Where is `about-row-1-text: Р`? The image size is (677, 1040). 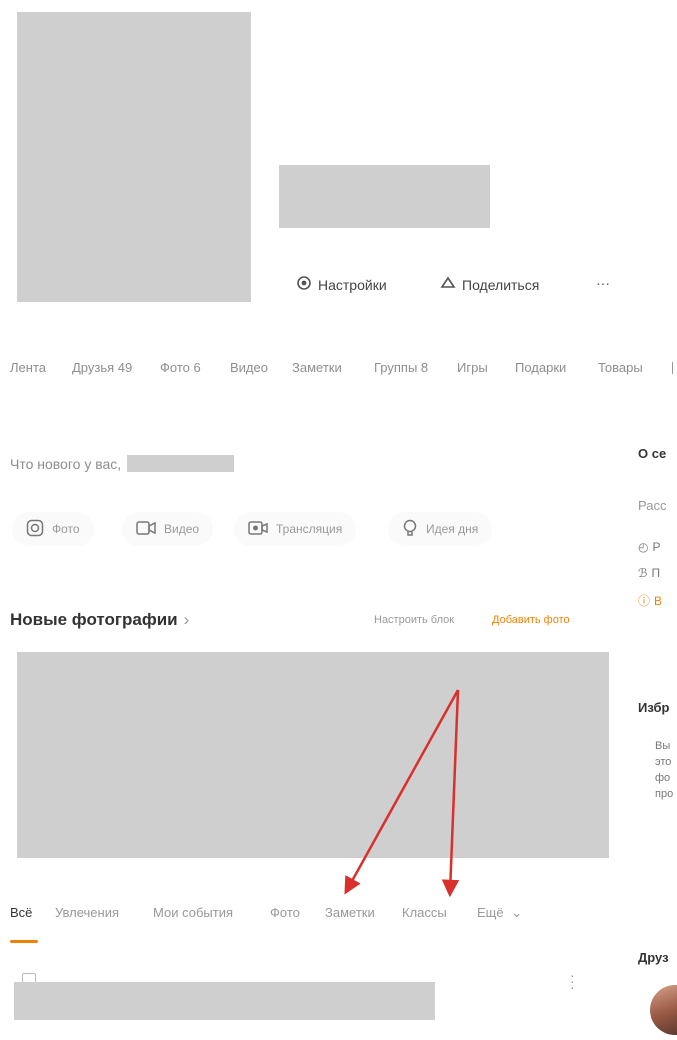
about-row-1-text: Р is located at coordinates (656, 547).